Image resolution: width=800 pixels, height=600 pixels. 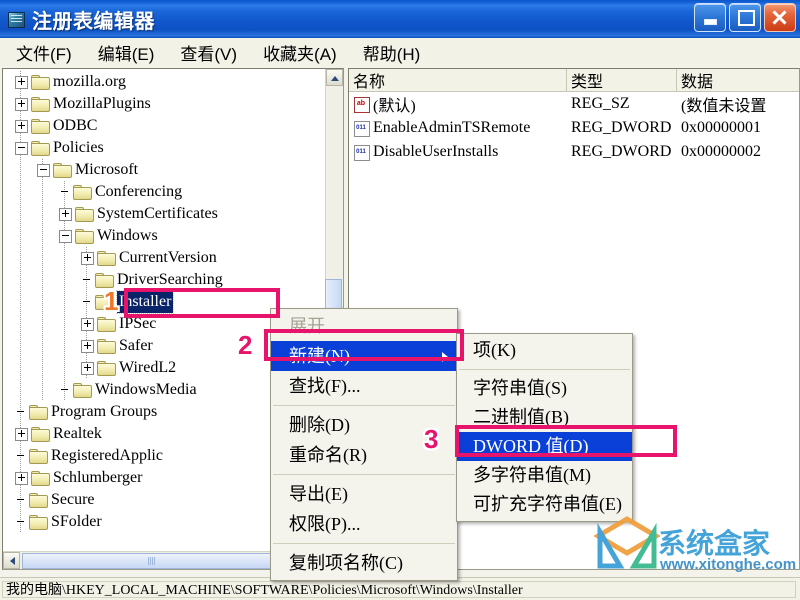 What do you see at coordinates (364, 494) in the screenshot?
I see `context-menu-item: 导出(E)` at bounding box center [364, 494].